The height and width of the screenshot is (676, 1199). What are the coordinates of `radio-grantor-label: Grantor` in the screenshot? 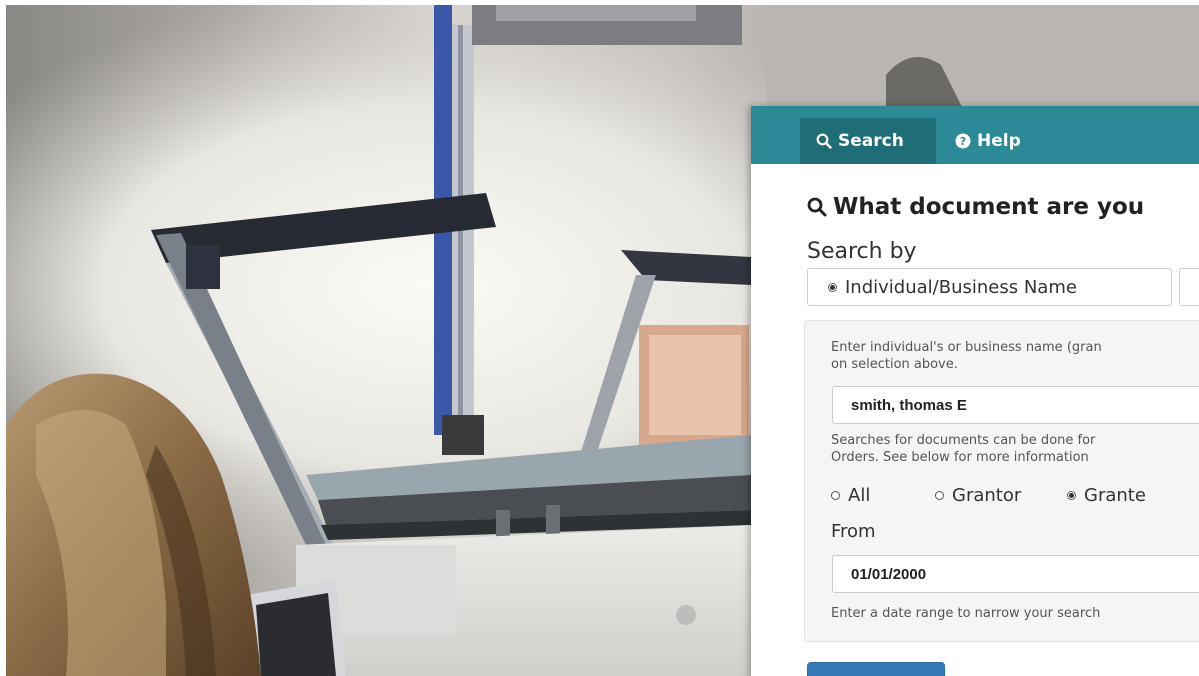 It's located at (987, 495).